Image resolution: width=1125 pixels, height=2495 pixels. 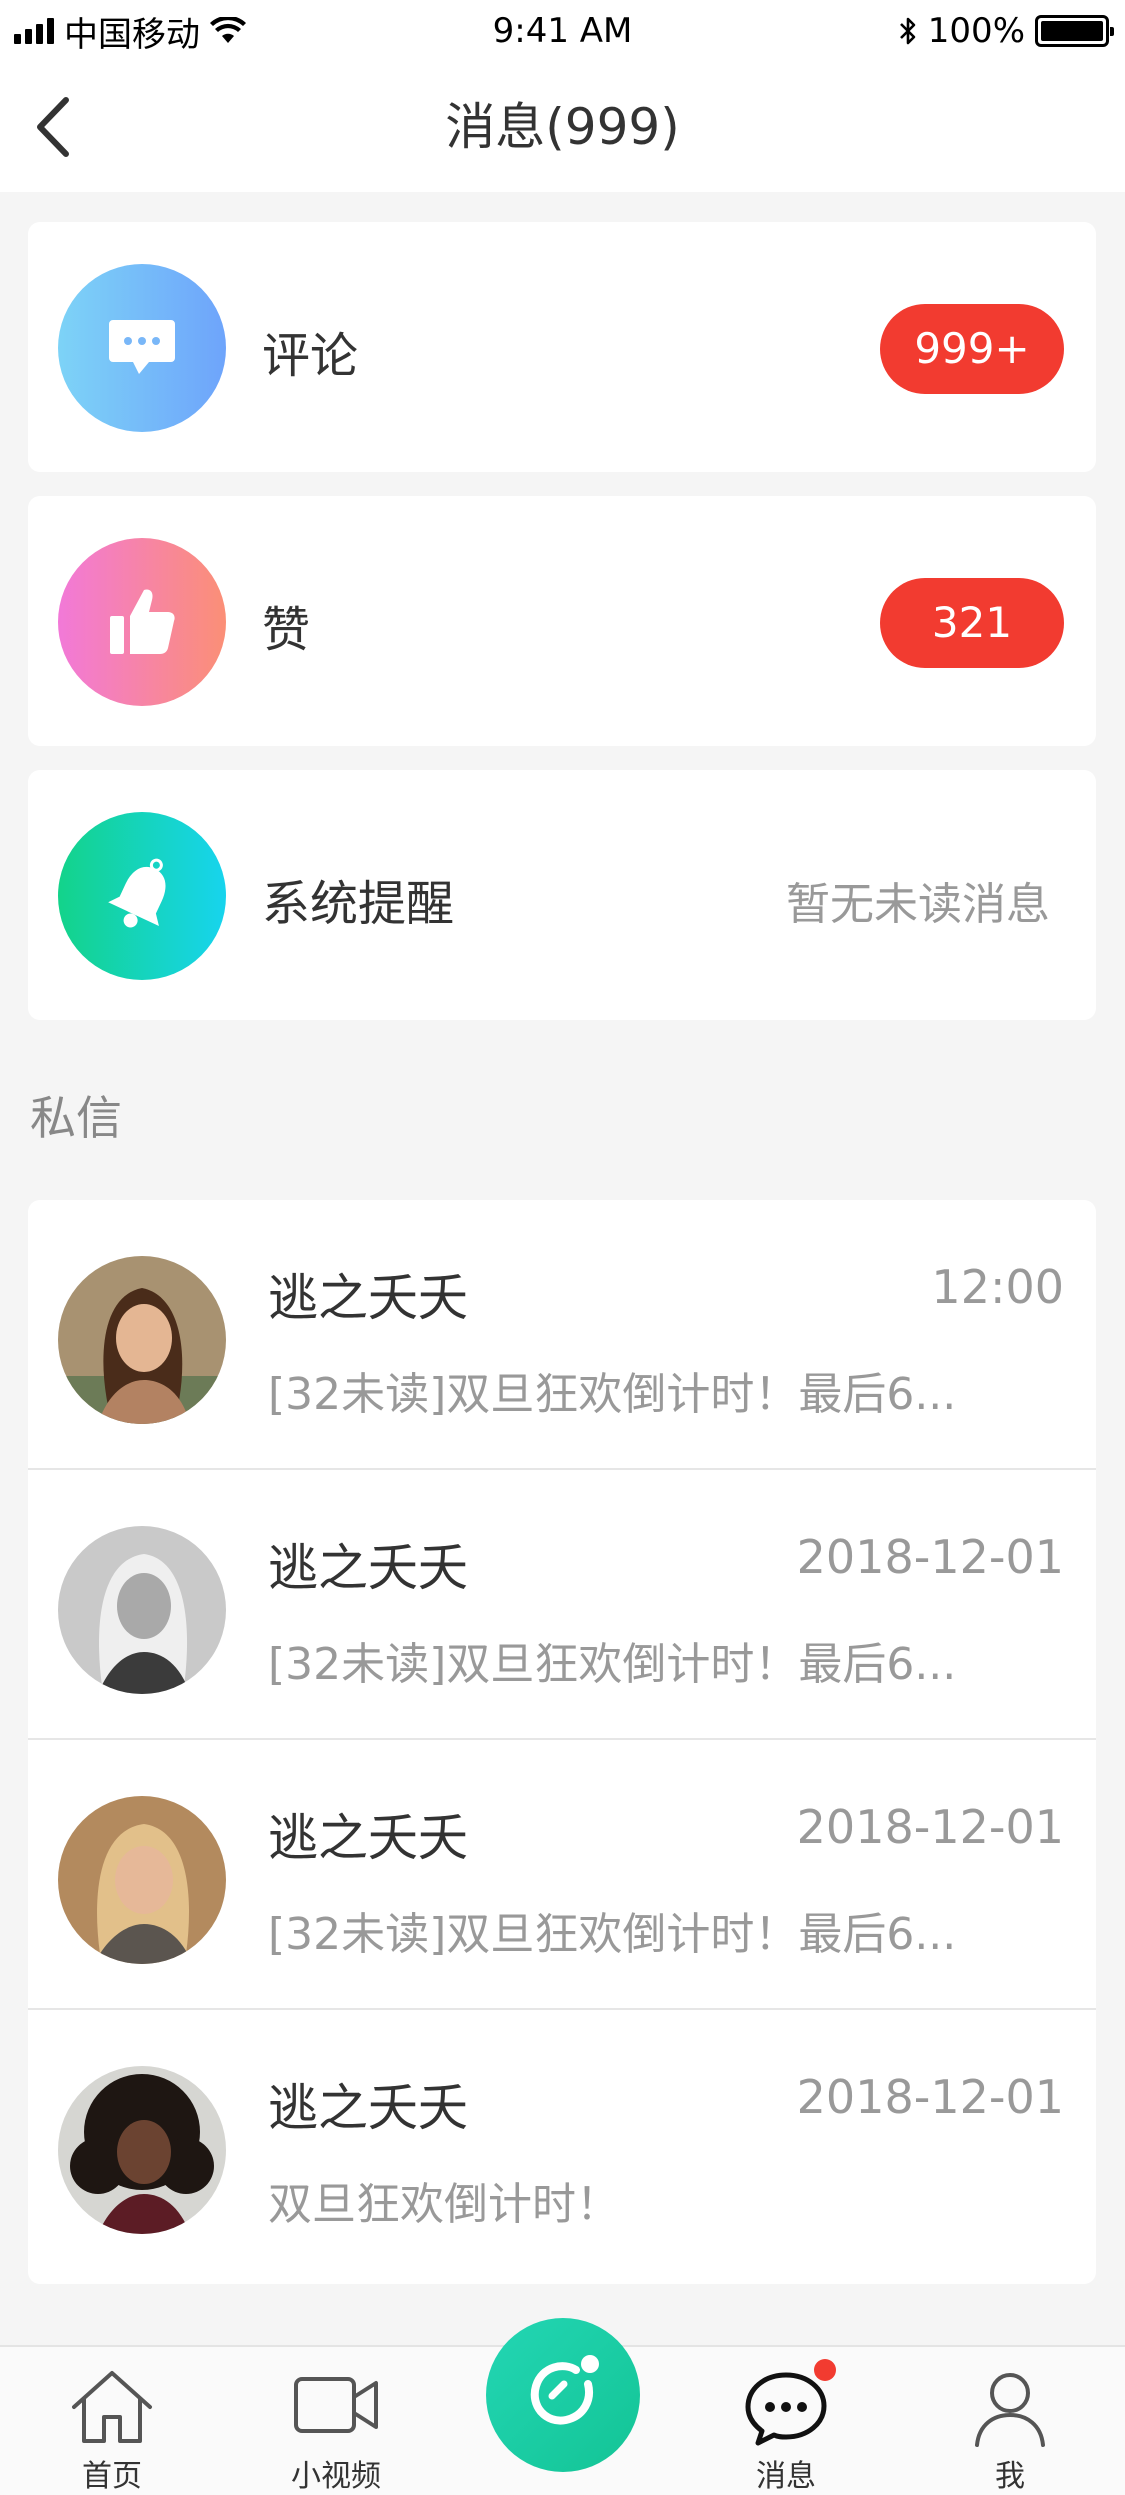 I want to click on status-right: 100%, so click(x=1006, y=31).